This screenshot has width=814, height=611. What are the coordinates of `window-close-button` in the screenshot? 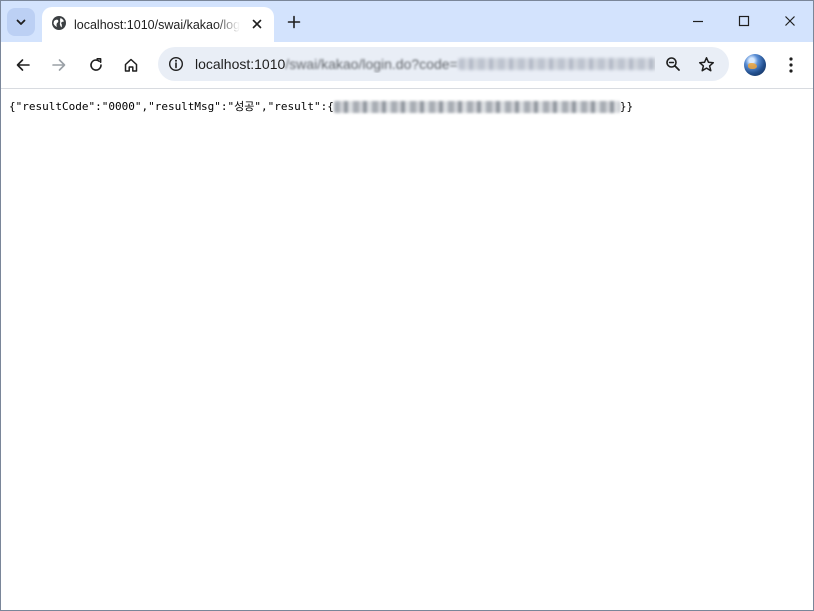 It's located at (790, 21).